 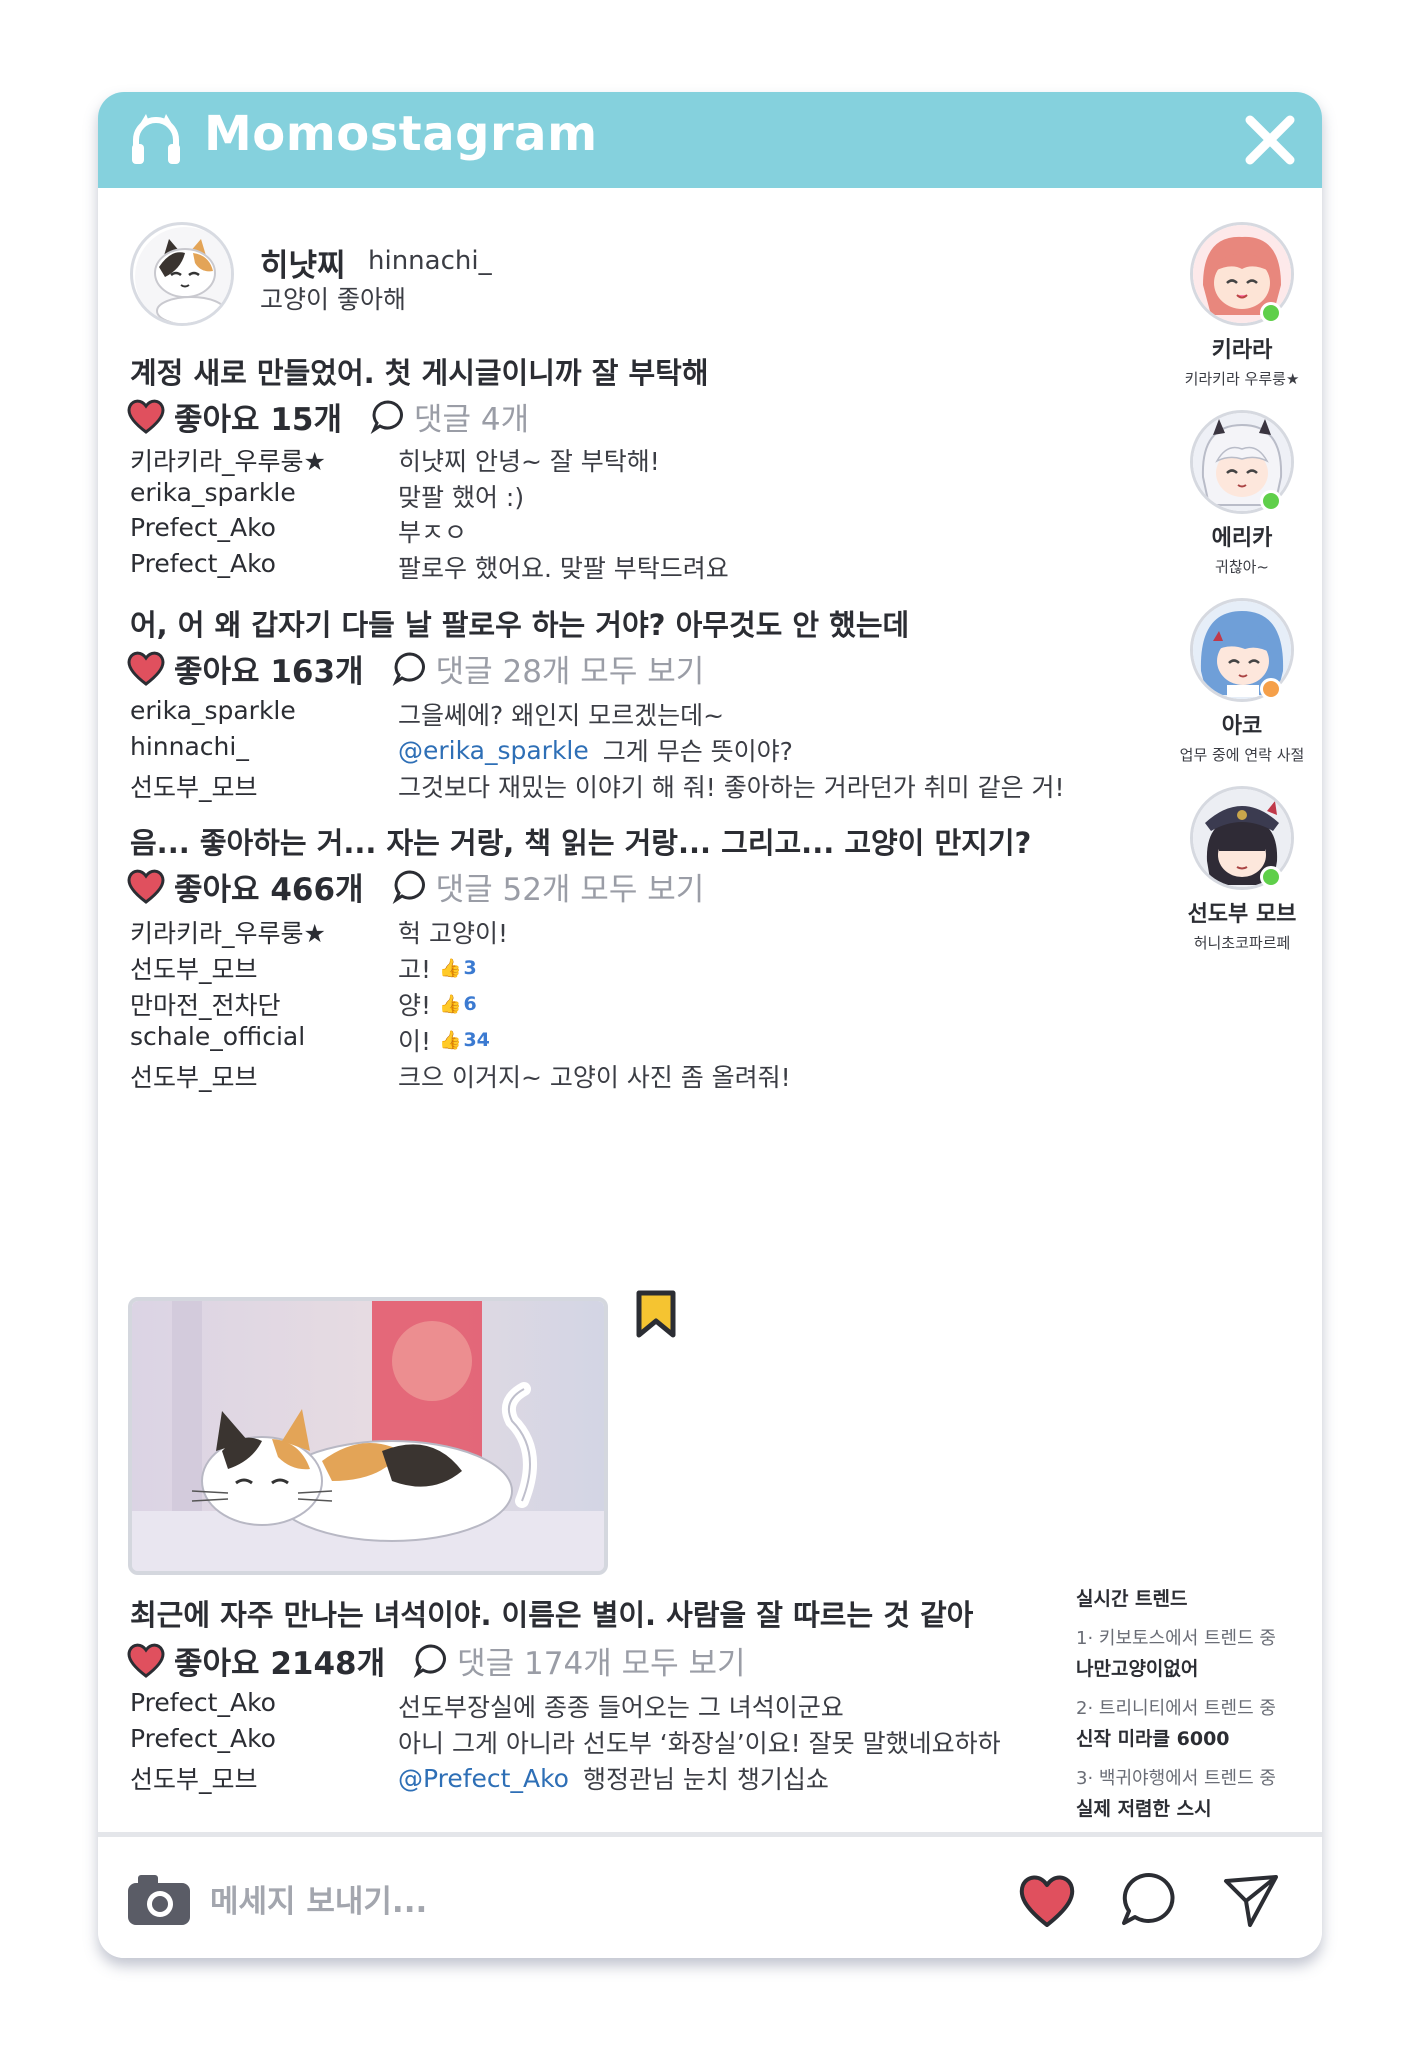 I want to click on post-1-actions: 좋아요 15개 댓글 4개, so click(x=327, y=416).